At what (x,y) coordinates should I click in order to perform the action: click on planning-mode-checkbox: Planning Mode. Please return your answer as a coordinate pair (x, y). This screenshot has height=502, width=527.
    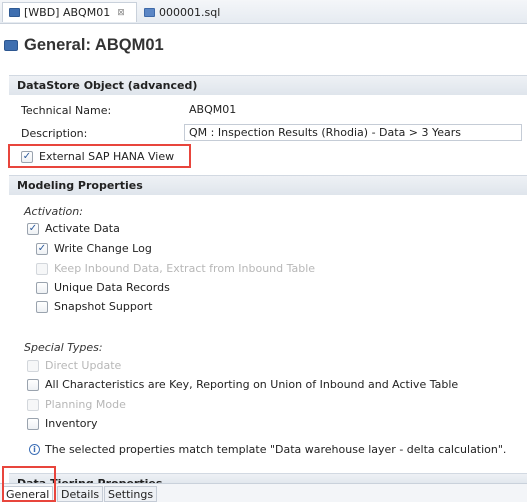
    Looking at the image, I should click on (76, 404).